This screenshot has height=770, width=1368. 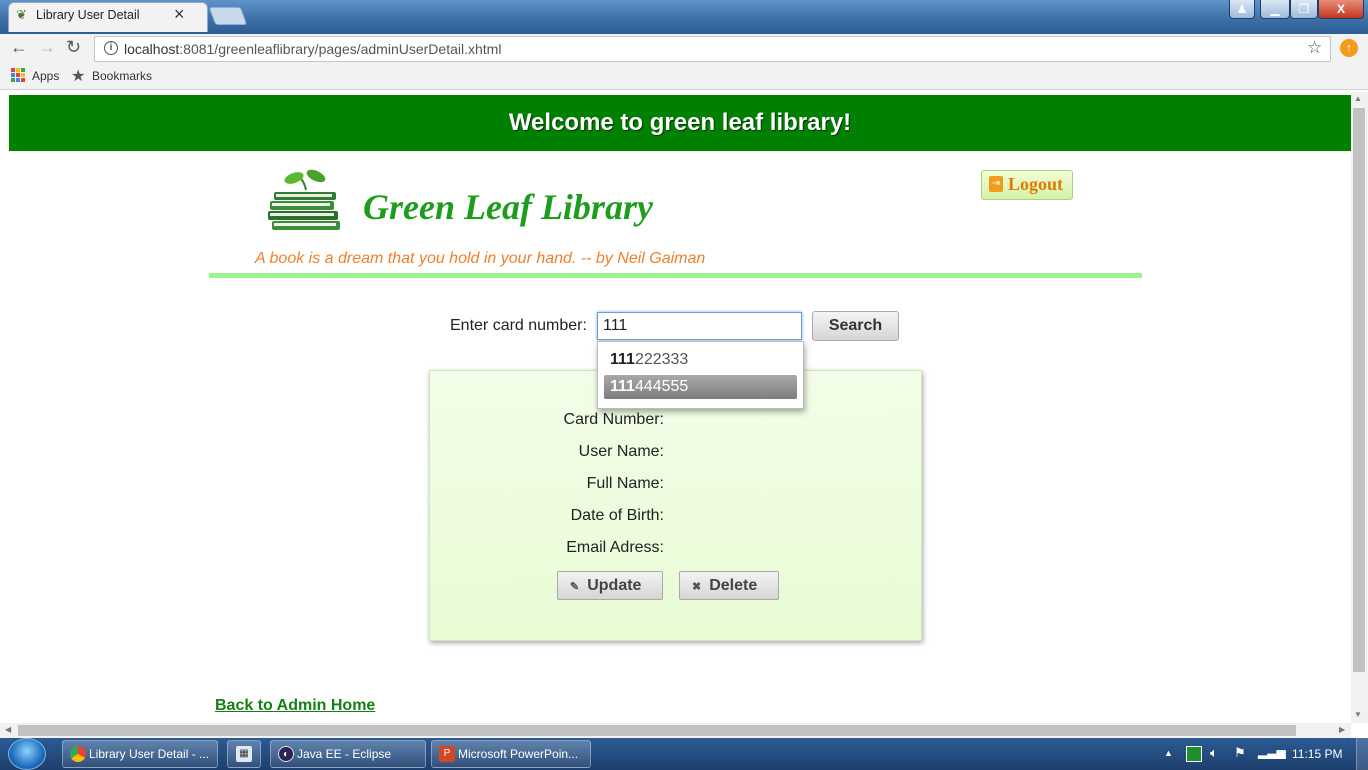 What do you see at coordinates (697, 586) in the screenshot?
I see `delete-x-icon: ✖` at bounding box center [697, 586].